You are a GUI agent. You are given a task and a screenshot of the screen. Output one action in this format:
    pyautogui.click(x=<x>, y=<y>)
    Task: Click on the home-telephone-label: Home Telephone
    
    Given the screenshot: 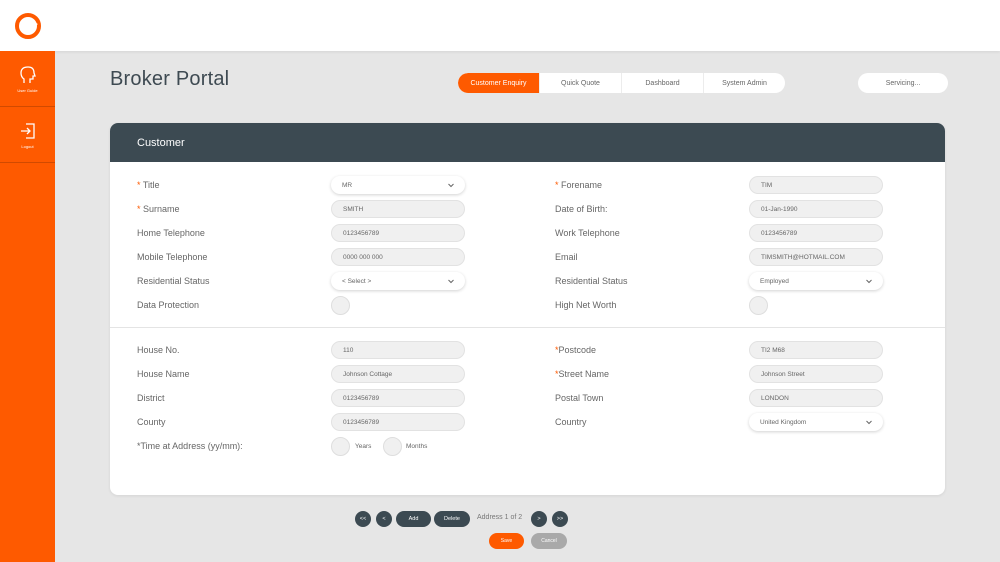 What is the action you would take?
    pyautogui.click(x=171, y=233)
    